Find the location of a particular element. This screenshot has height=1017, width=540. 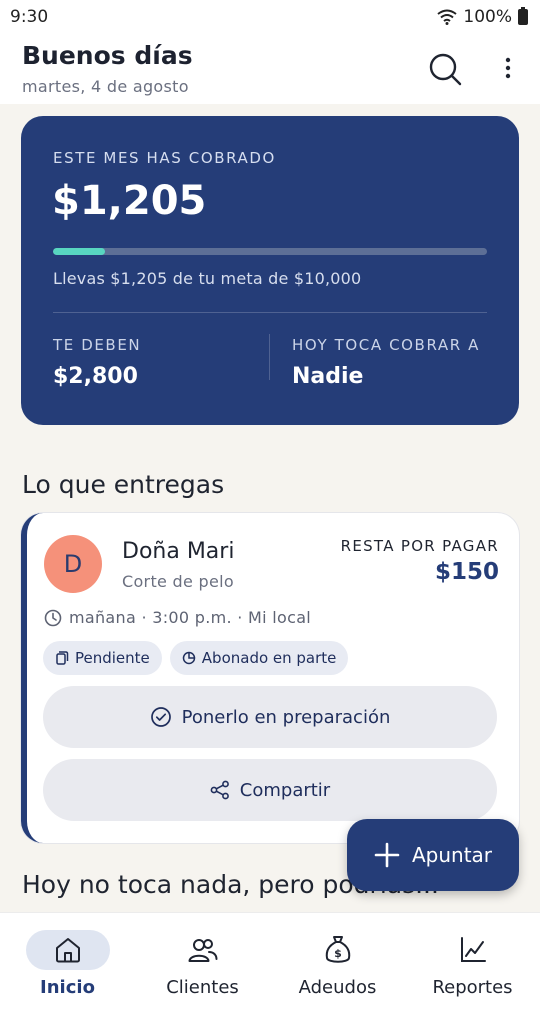

prepare-button: Ponerlo en preparación is located at coordinates (270, 717).